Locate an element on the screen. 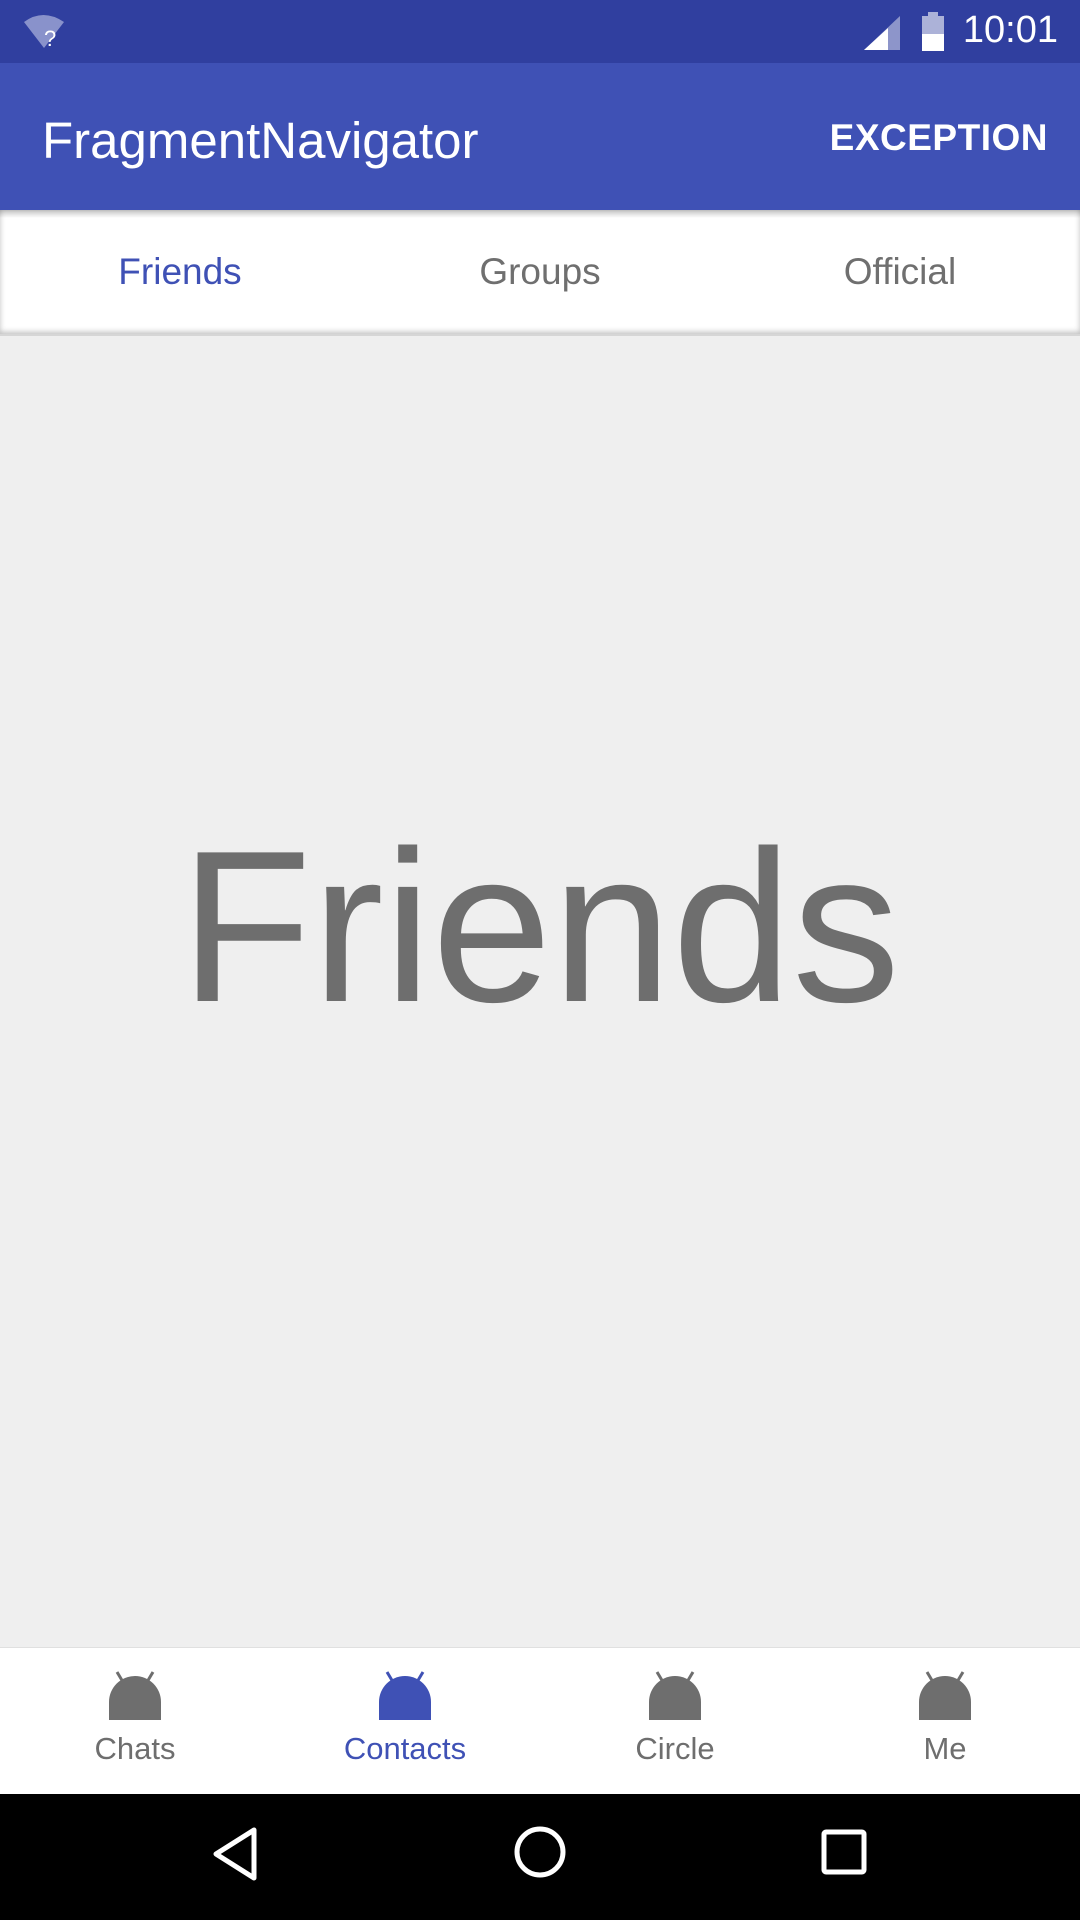  home-circle-icon is located at coordinates (540, 1854).